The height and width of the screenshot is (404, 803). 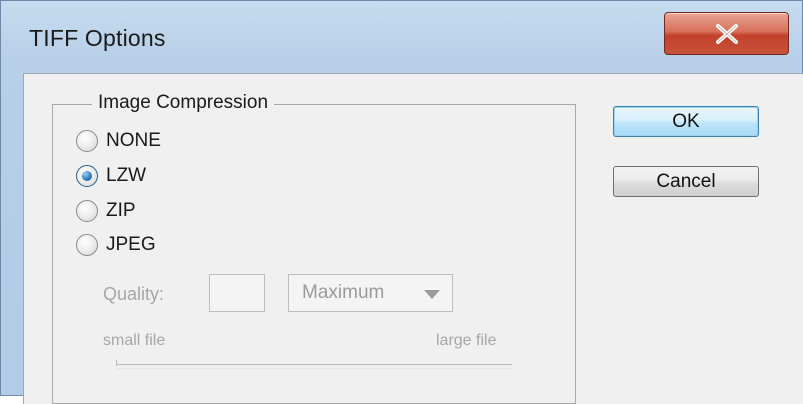 What do you see at coordinates (686, 181) in the screenshot?
I see `cancel-button: Cancel` at bounding box center [686, 181].